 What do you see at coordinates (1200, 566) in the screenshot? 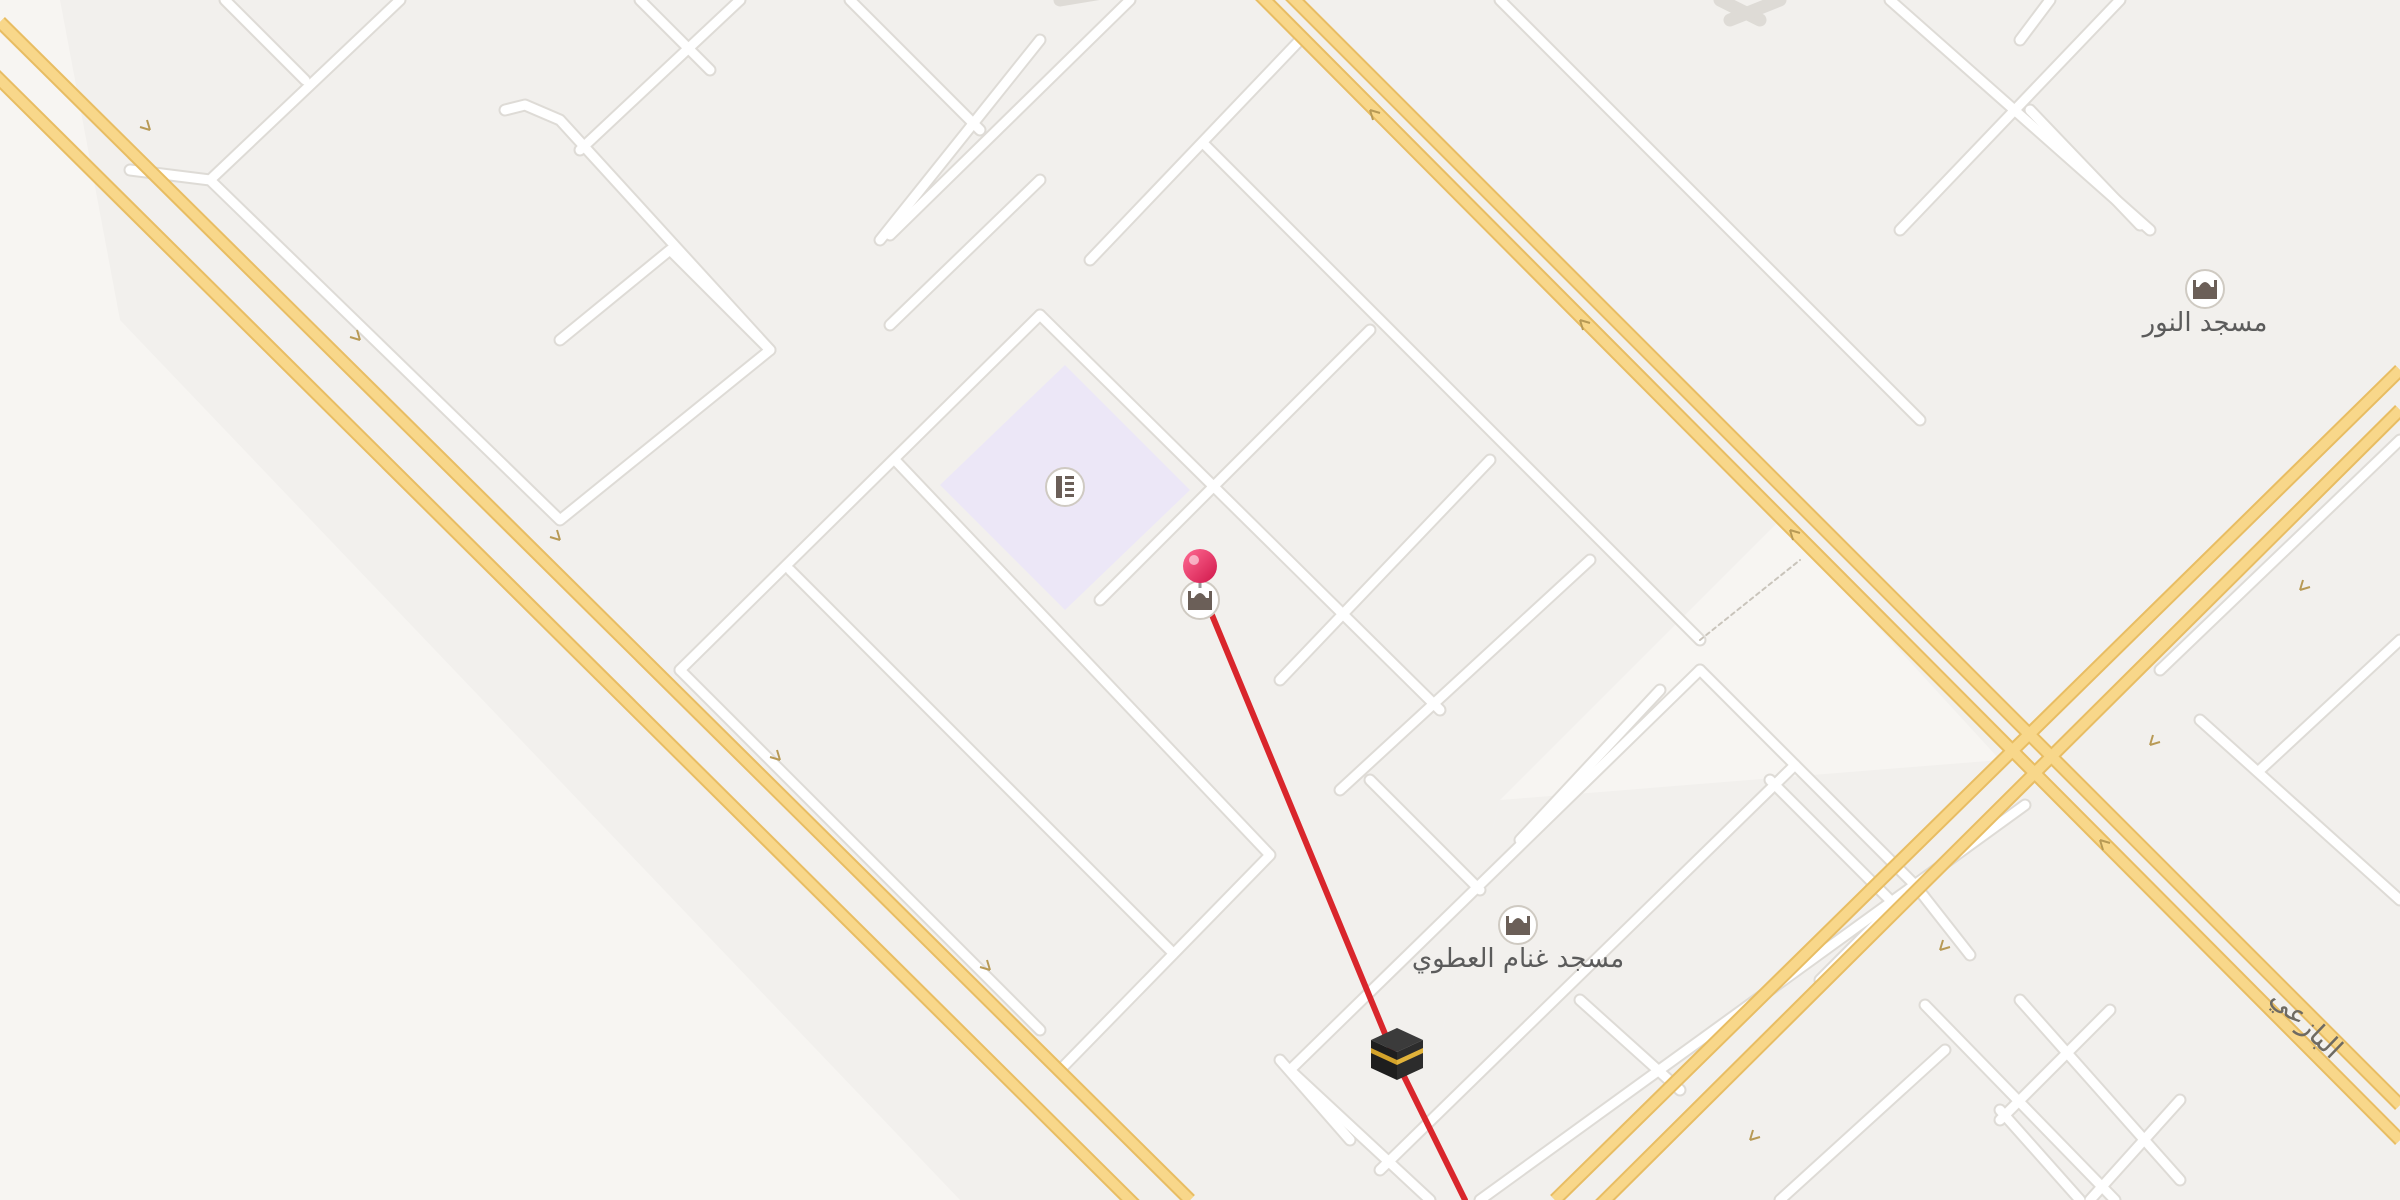
I see `location-pin-icon` at bounding box center [1200, 566].